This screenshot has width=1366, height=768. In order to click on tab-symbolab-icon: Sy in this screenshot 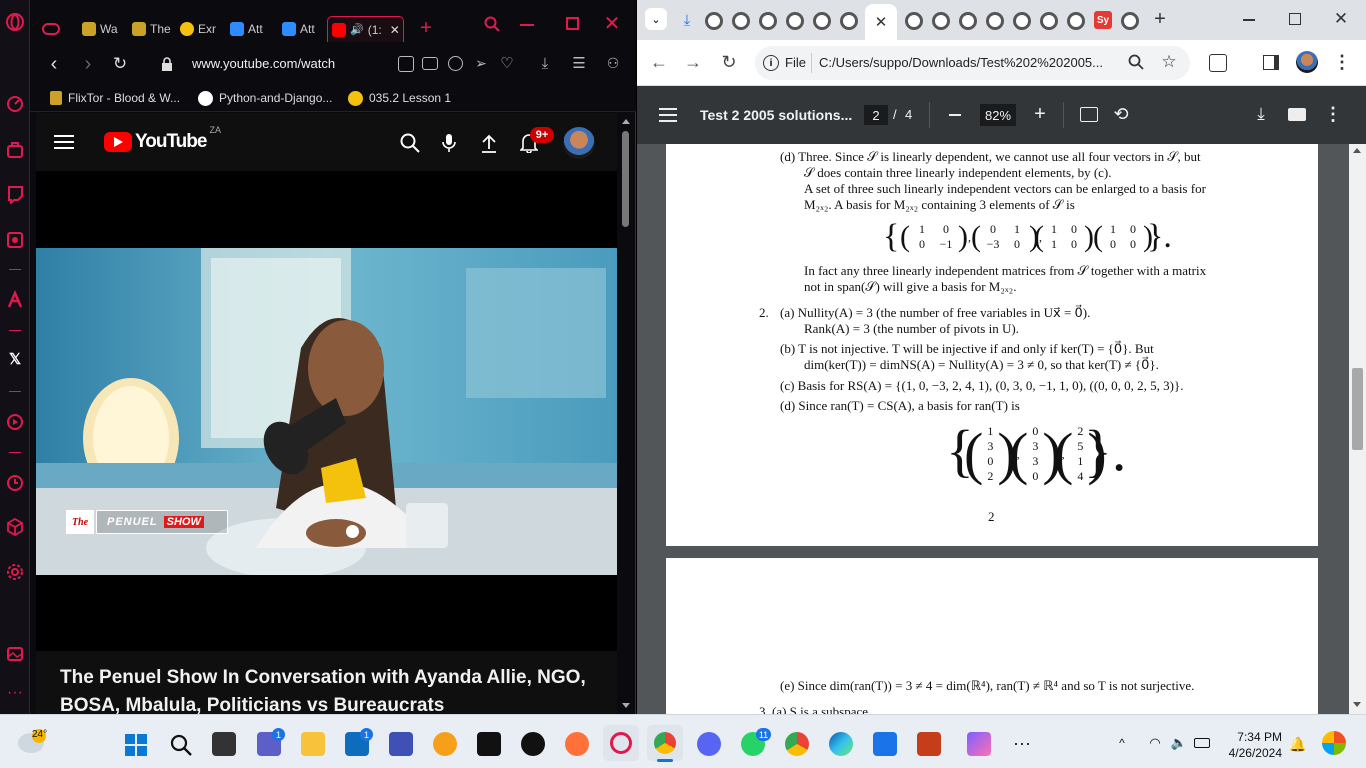, I will do `click(1103, 20)`.